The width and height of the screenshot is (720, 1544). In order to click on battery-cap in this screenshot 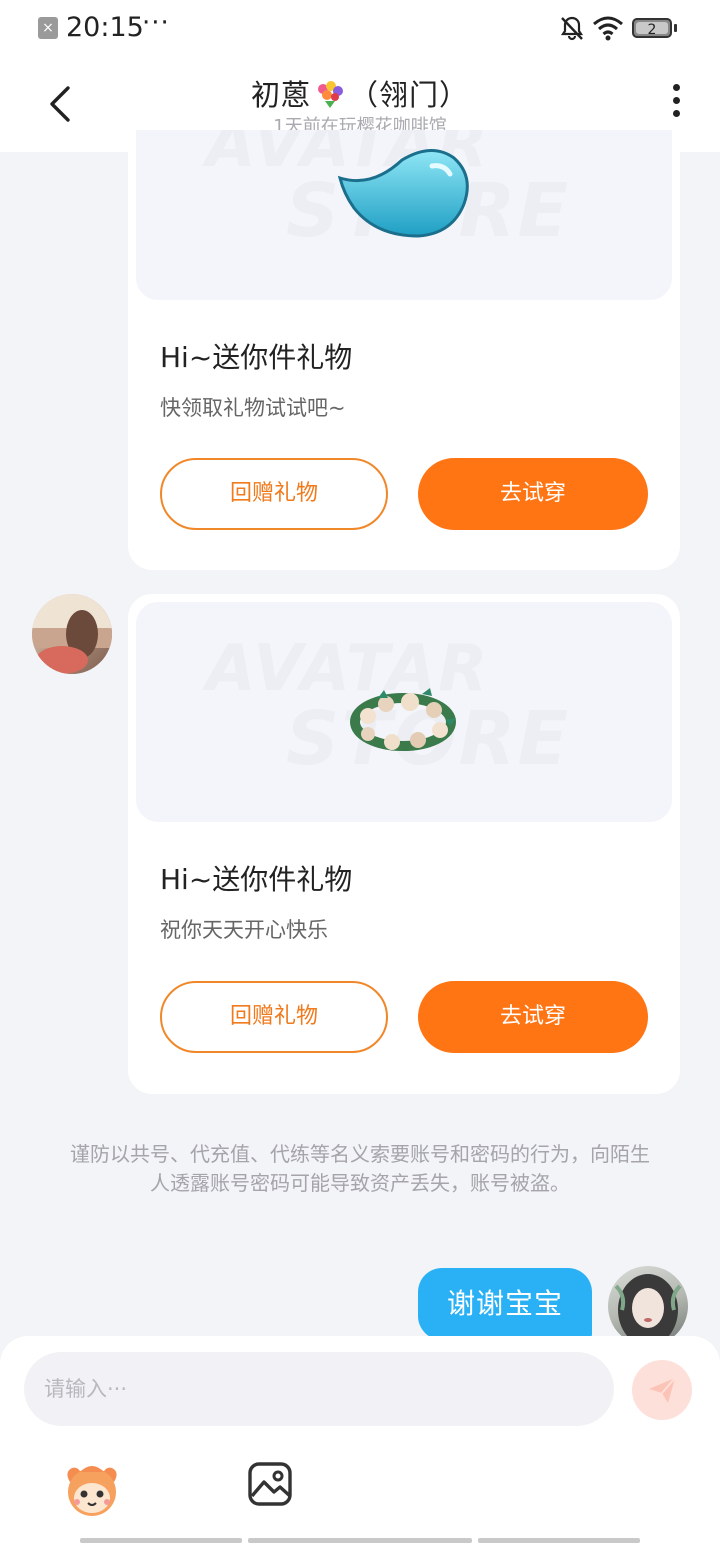, I will do `click(675, 28)`.